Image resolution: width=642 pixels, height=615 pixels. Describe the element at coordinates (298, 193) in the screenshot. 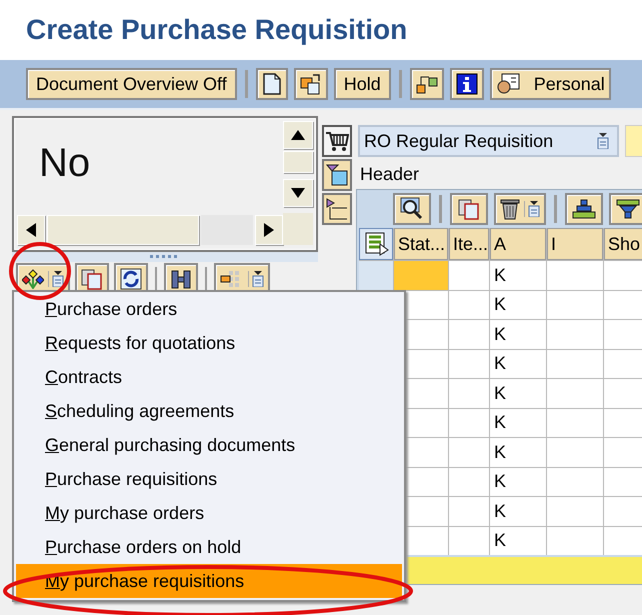

I see `scroll-down-icon` at that location.